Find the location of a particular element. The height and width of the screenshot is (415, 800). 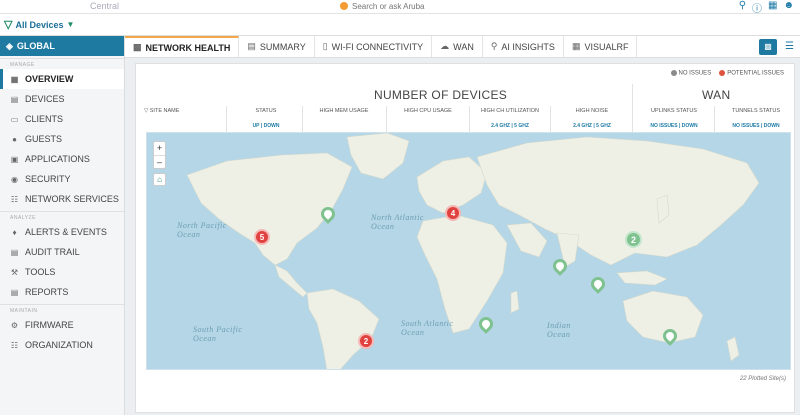

tab-ai-insights: ⚲ AI INSIGHTS is located at coordinates (523, 46).